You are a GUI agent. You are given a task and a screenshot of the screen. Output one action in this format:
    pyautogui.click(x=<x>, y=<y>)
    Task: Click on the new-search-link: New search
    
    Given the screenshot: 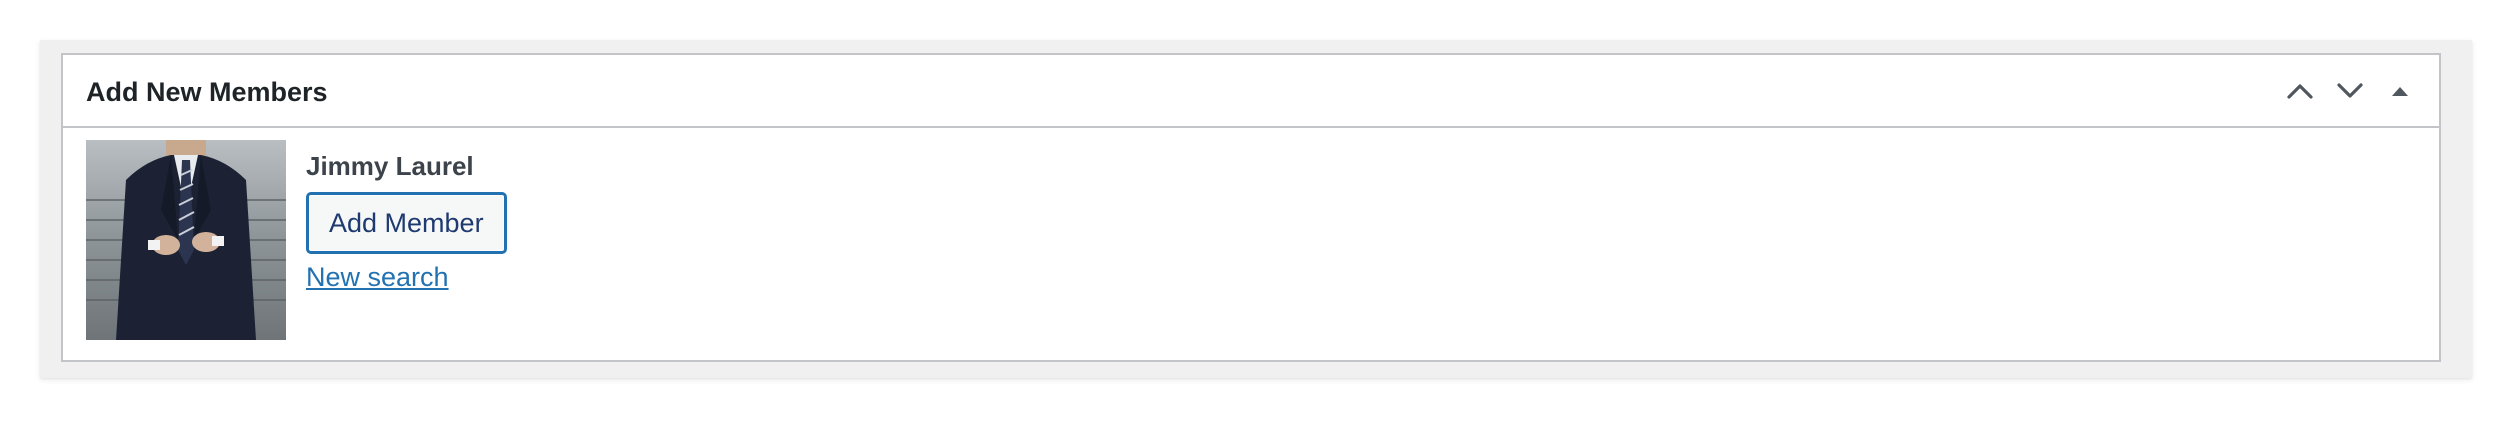 What is the action you would take?
    pyautogui.click(x=377, y=277)
    